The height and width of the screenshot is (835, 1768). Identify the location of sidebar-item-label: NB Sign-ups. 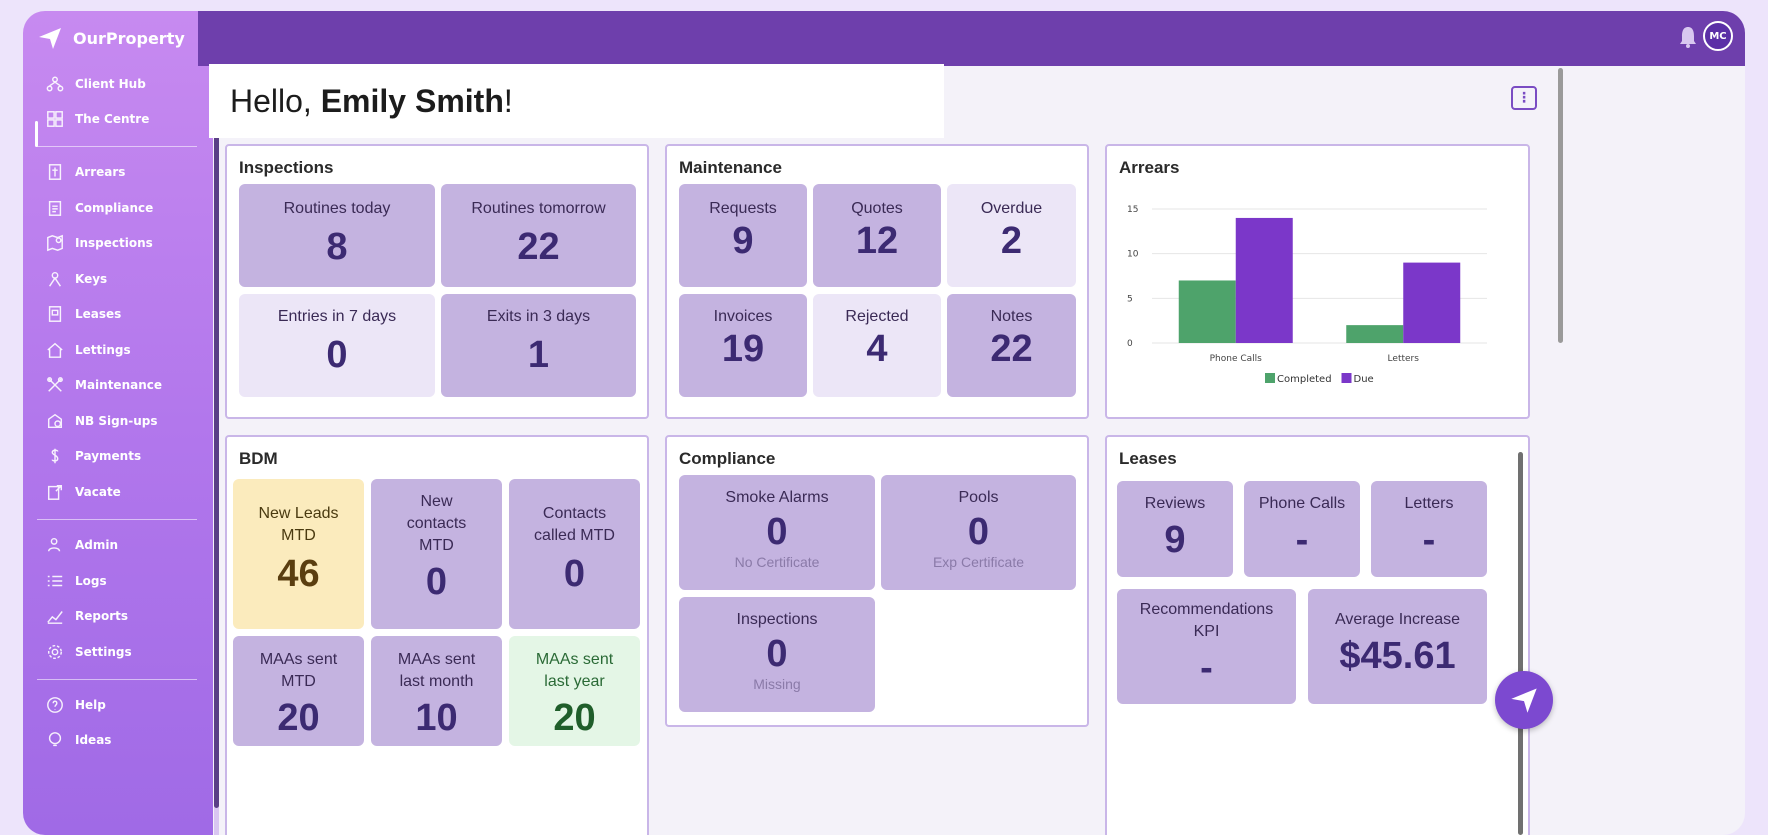
(116, 421).